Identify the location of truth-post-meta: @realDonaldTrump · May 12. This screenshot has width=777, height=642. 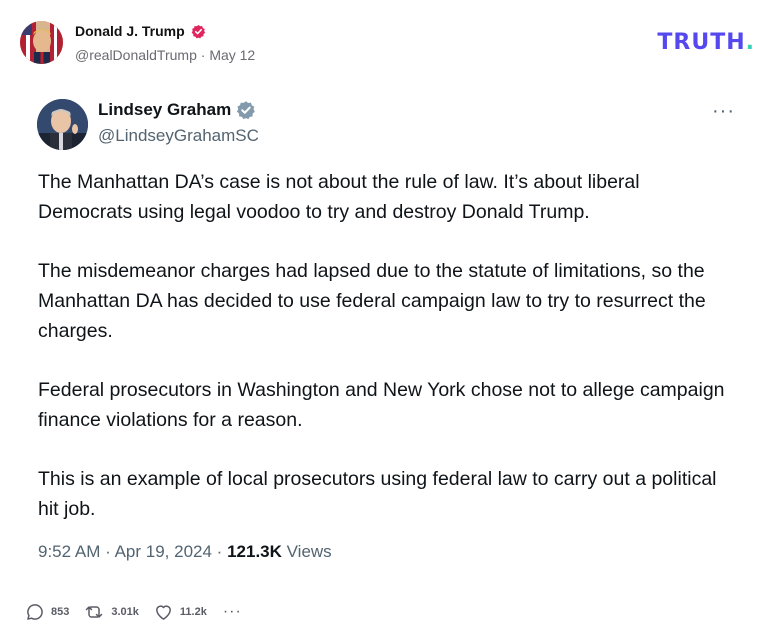
(165, 55).